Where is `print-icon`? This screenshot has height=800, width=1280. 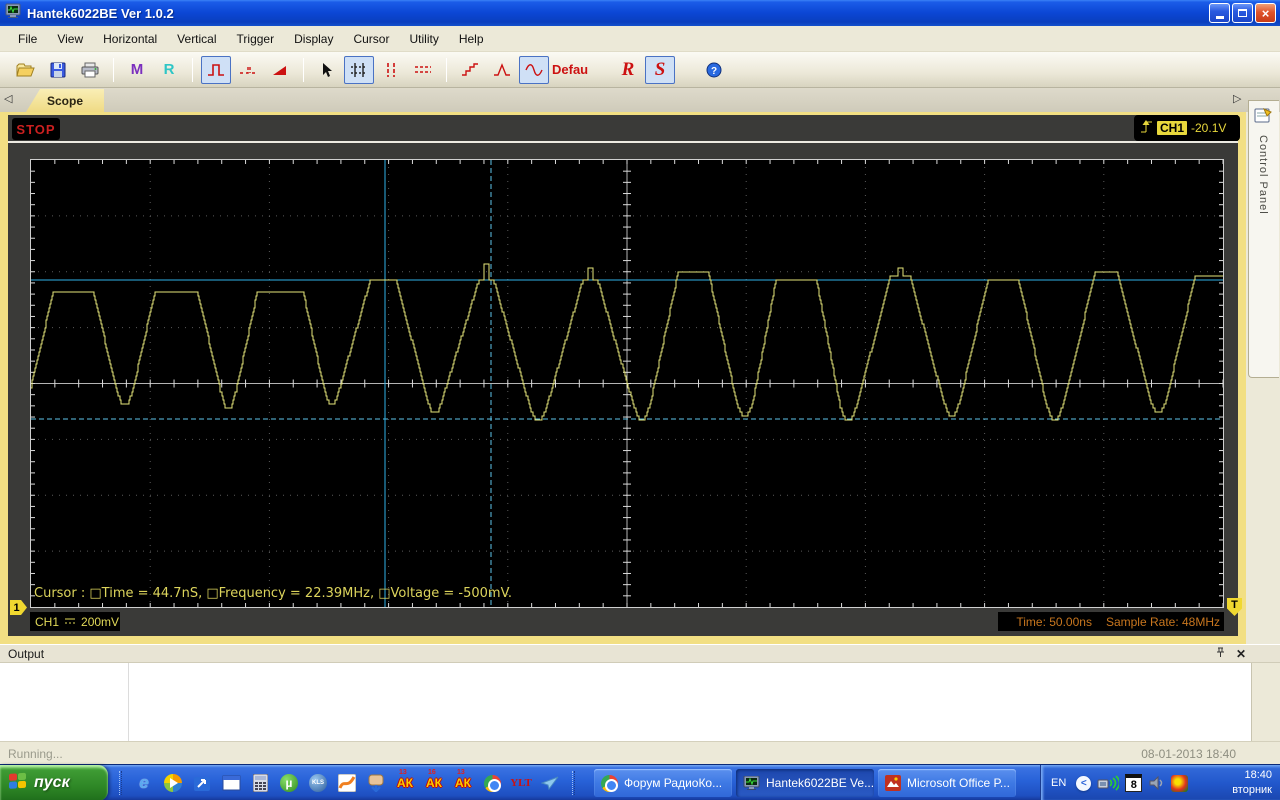 print-icon is located at coordinates (90, 69).